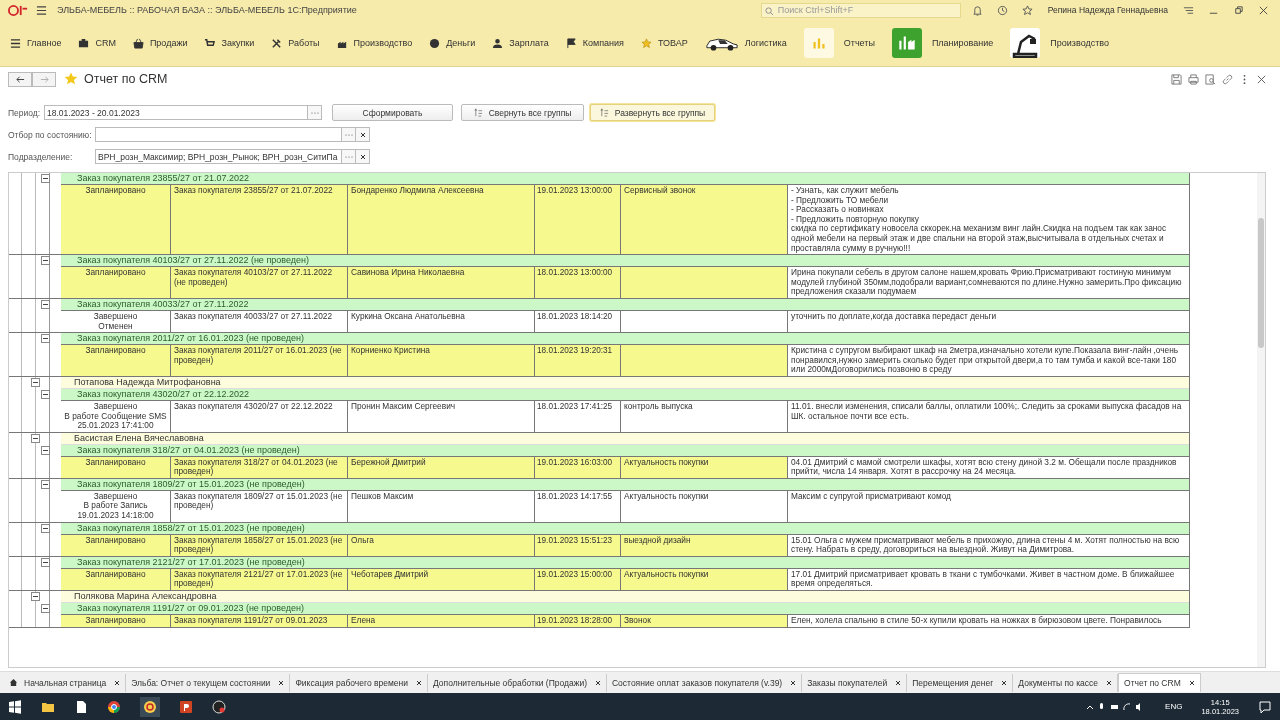  What do you see at coordinates (1002, 10) in the screenshot?
I see `history-icon` at bounding box center [1002, 10].